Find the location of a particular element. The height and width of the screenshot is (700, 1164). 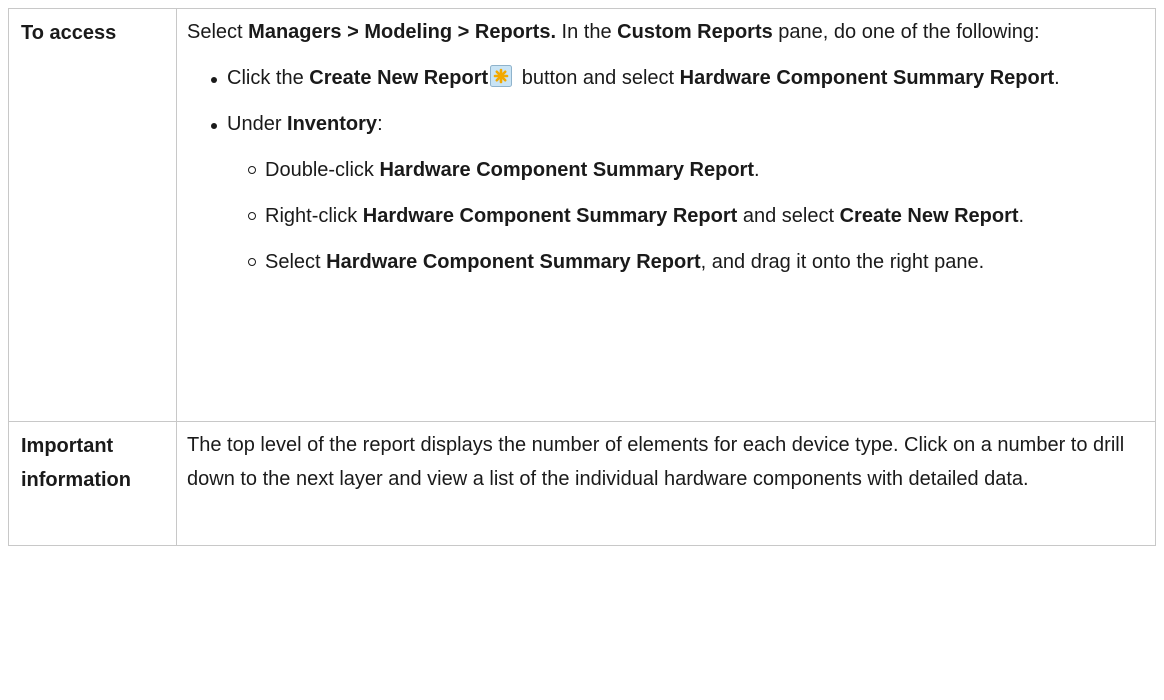

create-new-report-icon is located at coordinates (501, 76).